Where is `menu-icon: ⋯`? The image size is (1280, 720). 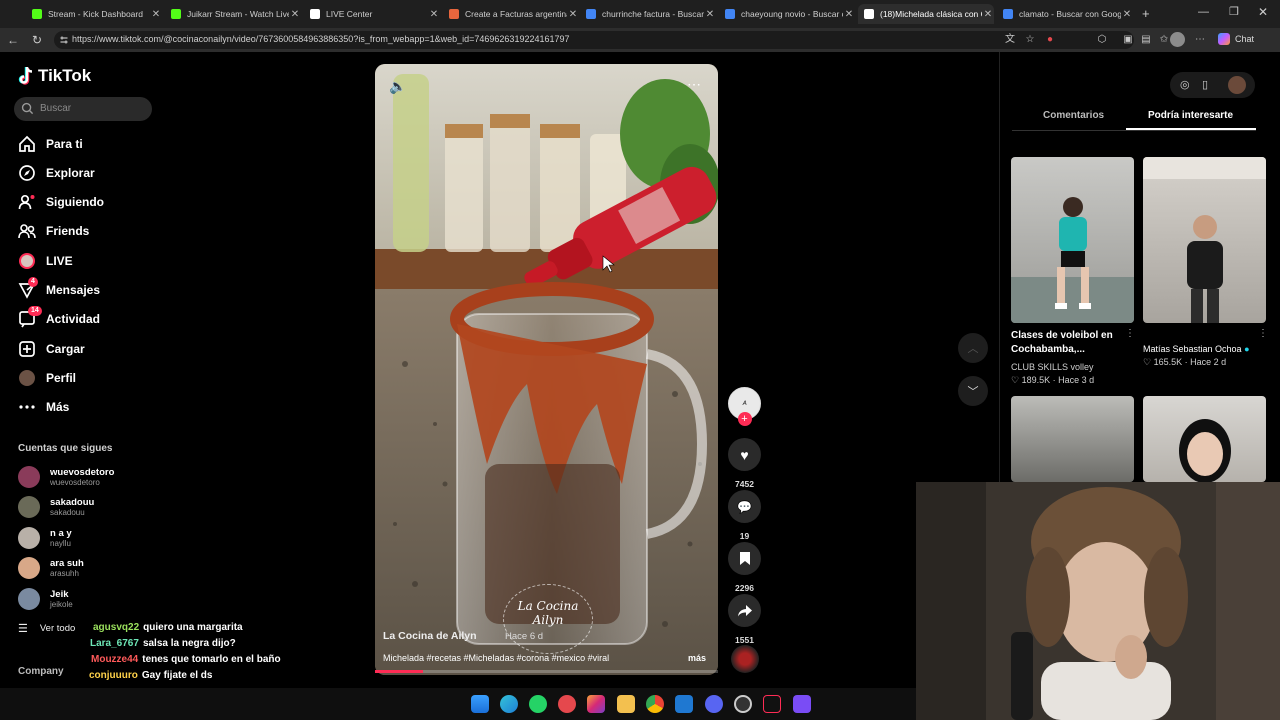
menu-icon: ⋯ is located at coordinates (1200, 40).